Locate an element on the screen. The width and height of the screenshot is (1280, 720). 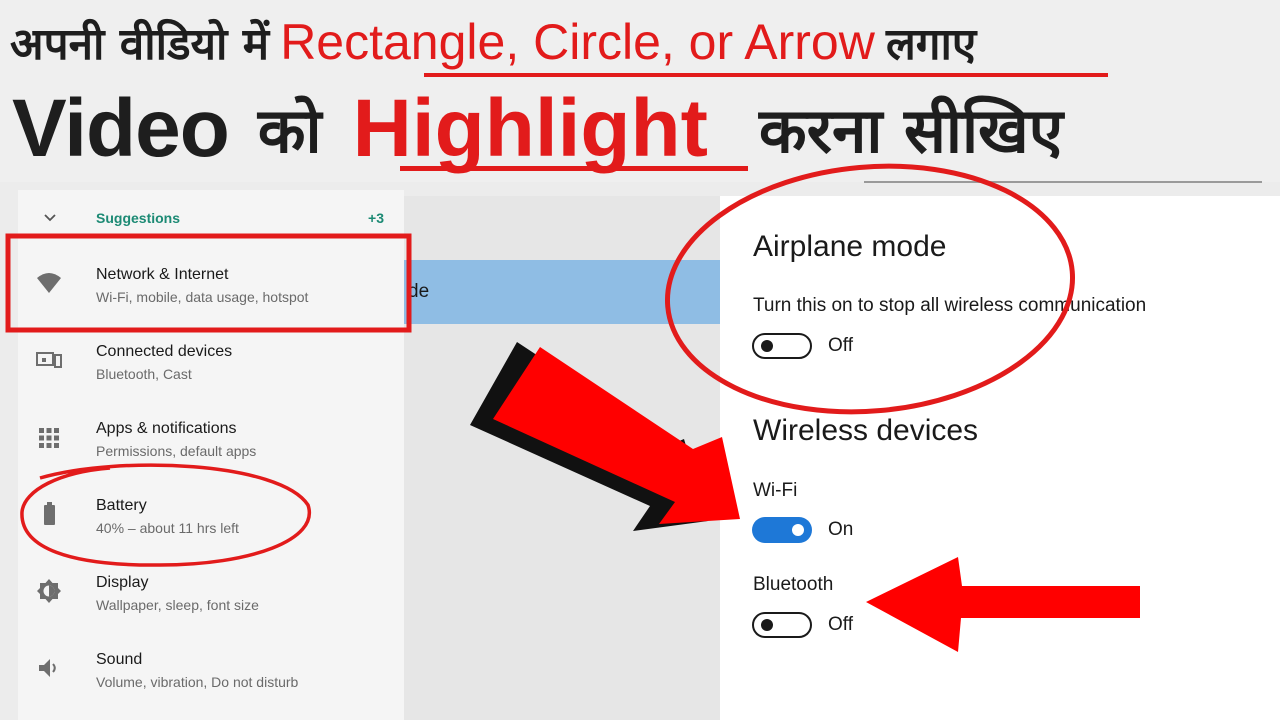
settings-item-subtitle: 40% – about 11 hrs left is located at coordinates (167, 528).